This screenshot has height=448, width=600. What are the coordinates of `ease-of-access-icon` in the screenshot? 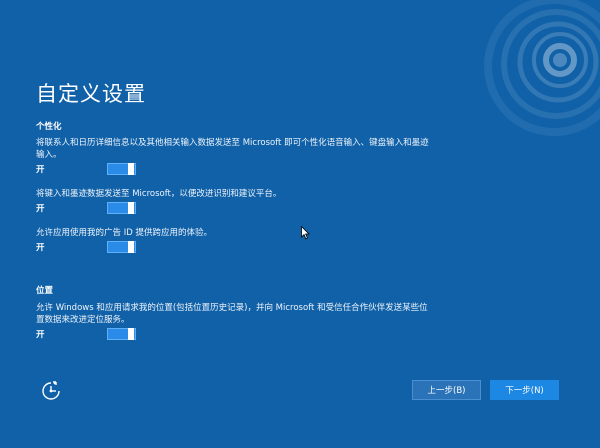 It's located at (51, 391).